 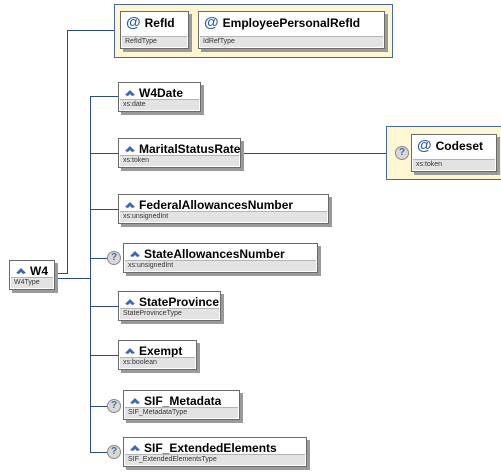 I want to click on node-title: Exempt, so click(x=153, y=351).